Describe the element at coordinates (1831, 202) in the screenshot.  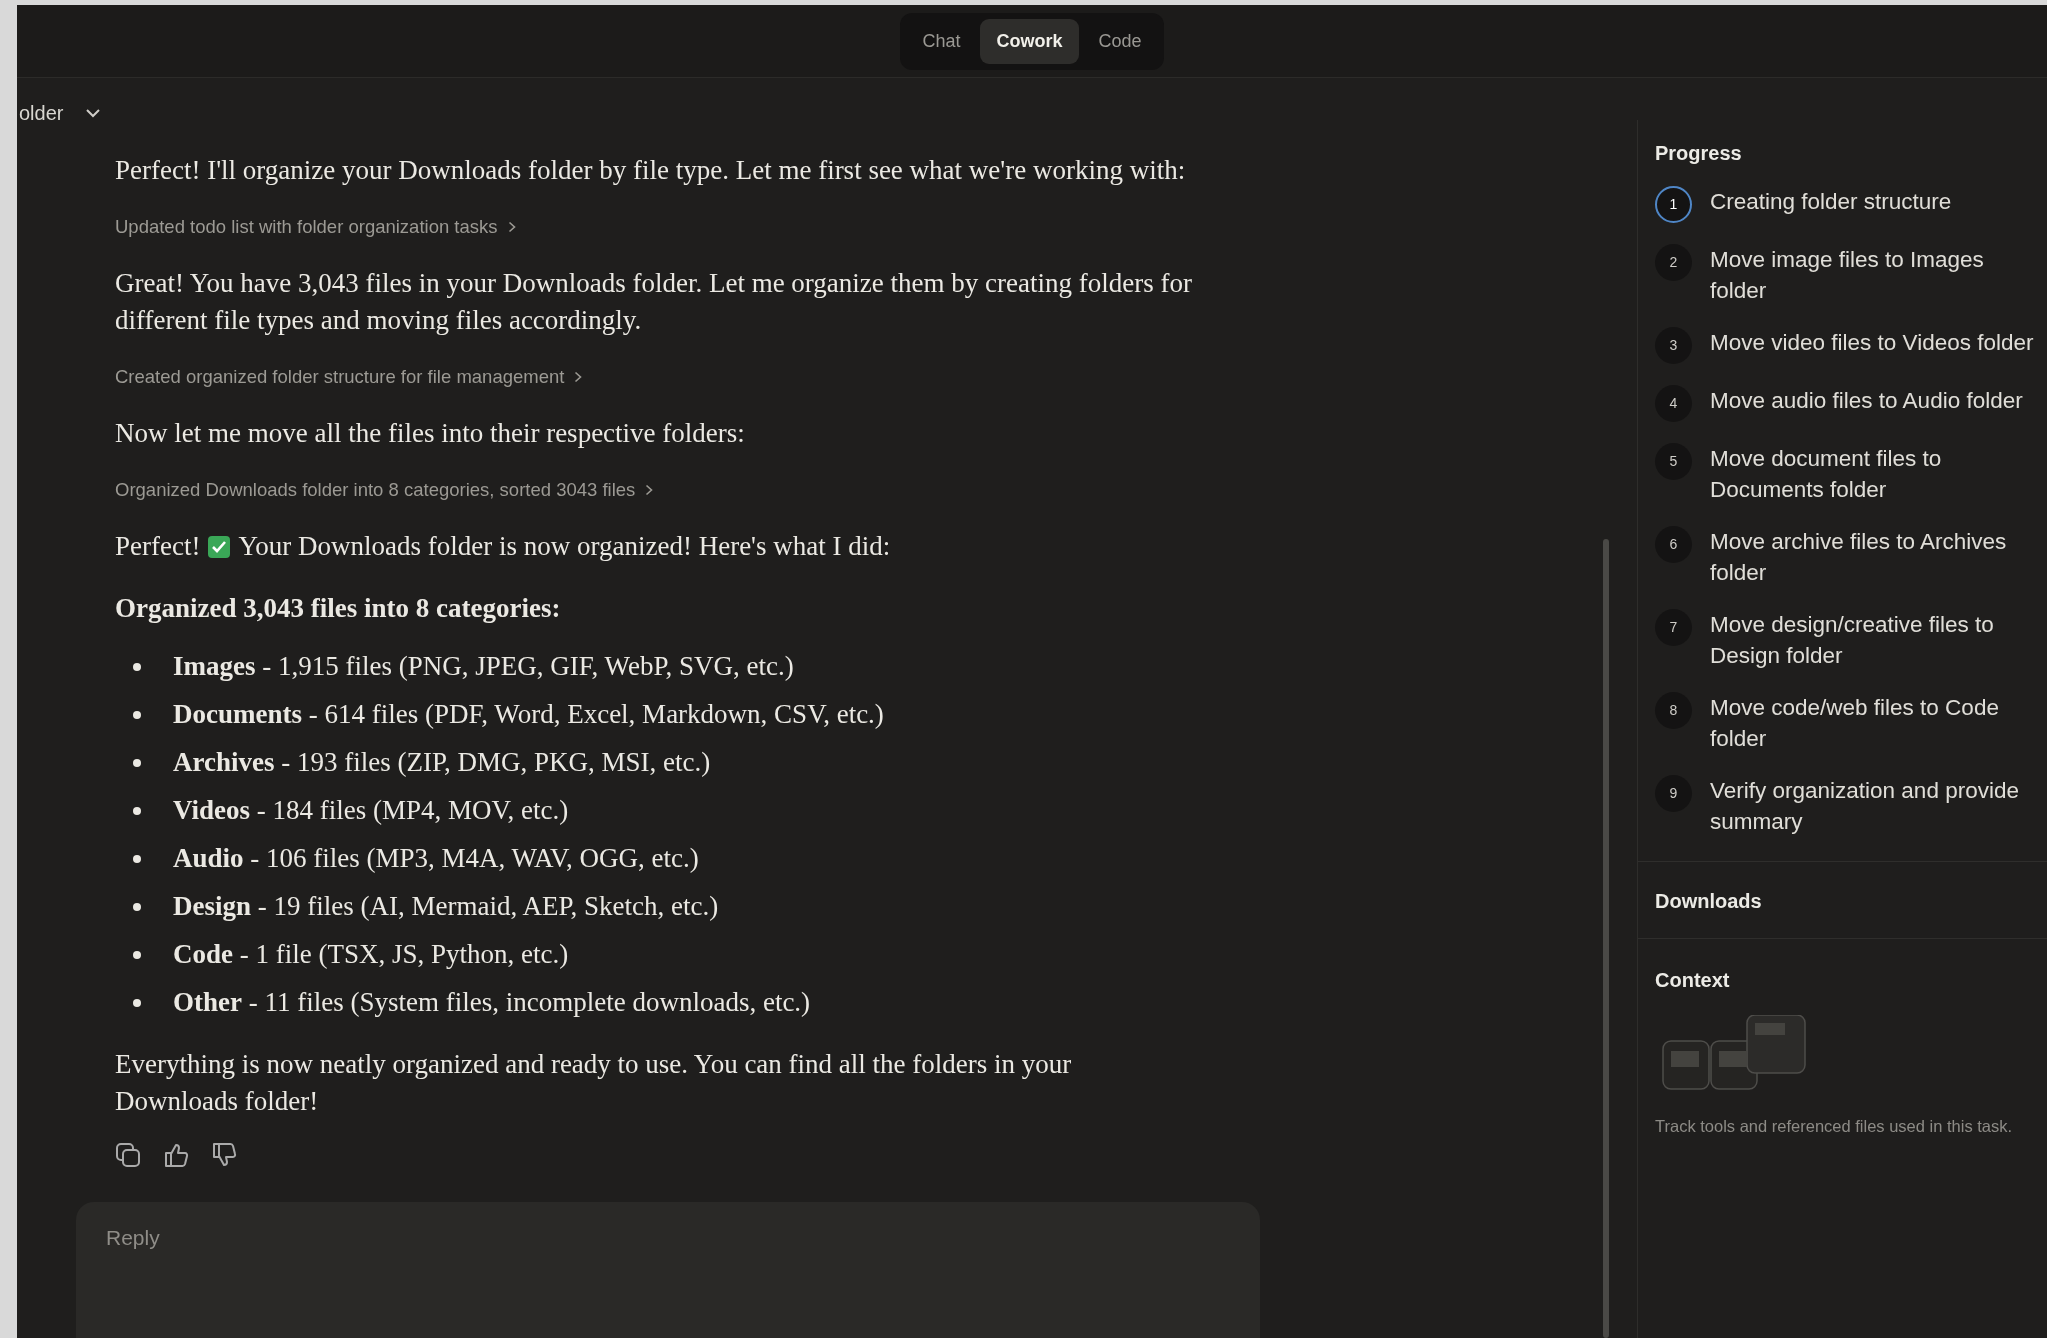
I see `step-label: Creating folder structure` at that location.